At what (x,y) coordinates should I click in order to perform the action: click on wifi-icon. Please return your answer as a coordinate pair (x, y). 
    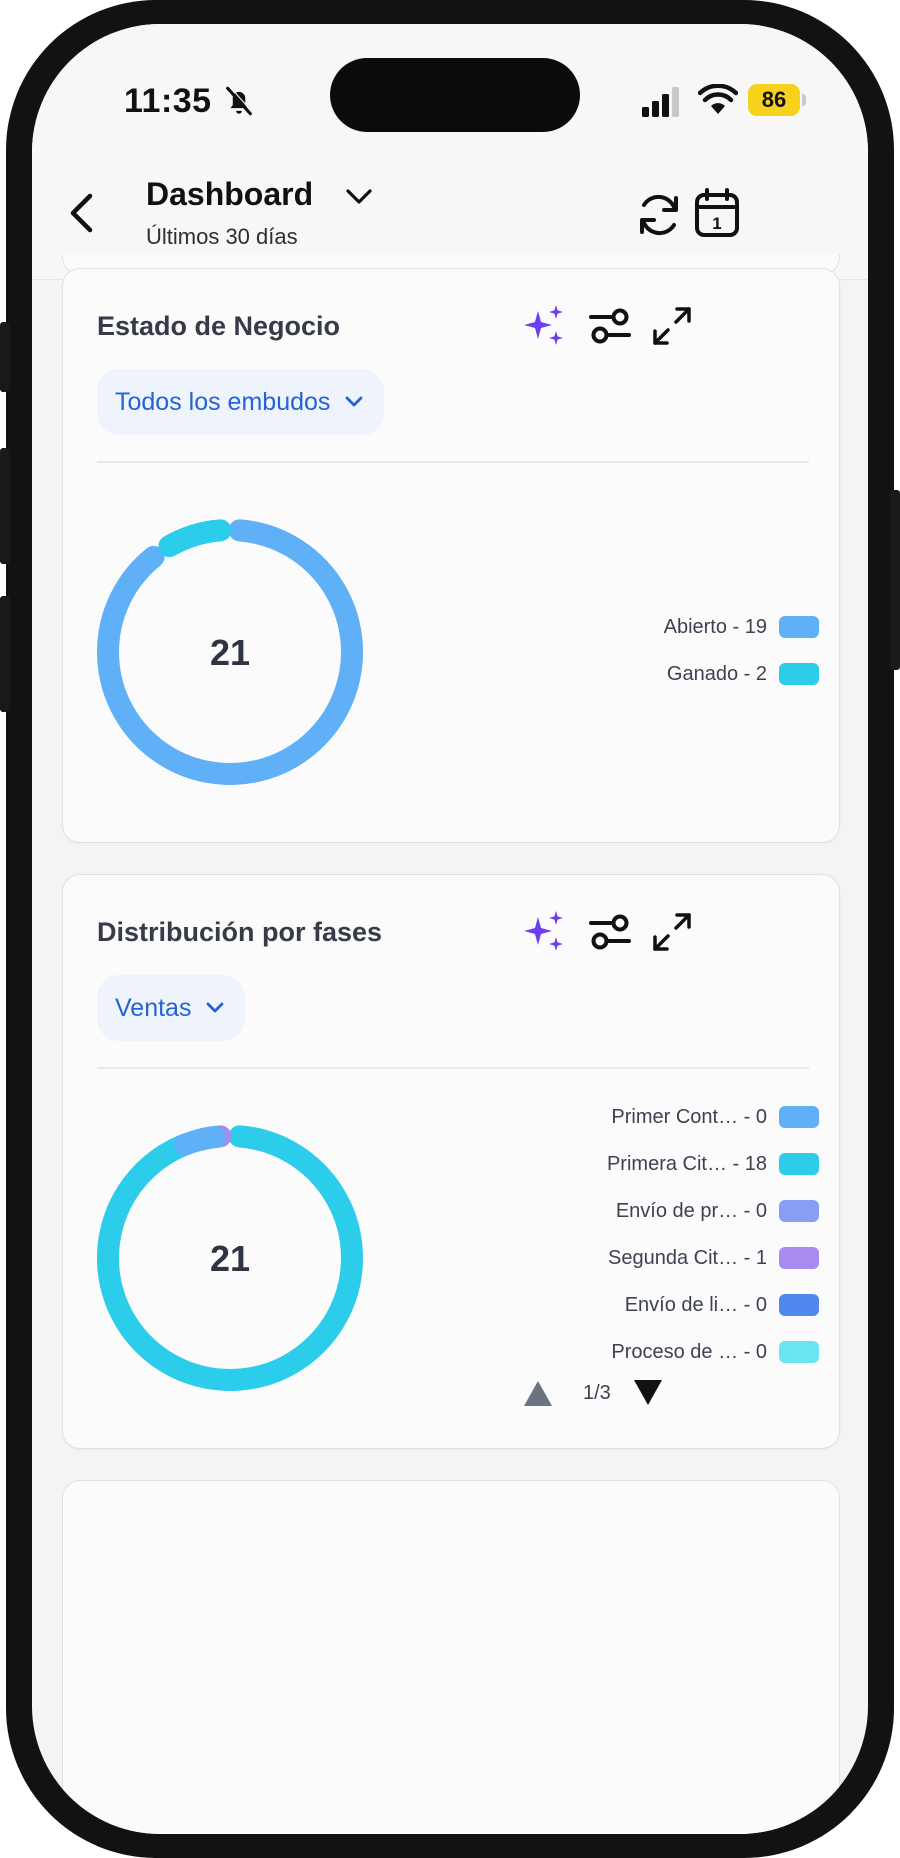
    Looking at the image, I should click on (718, 99).